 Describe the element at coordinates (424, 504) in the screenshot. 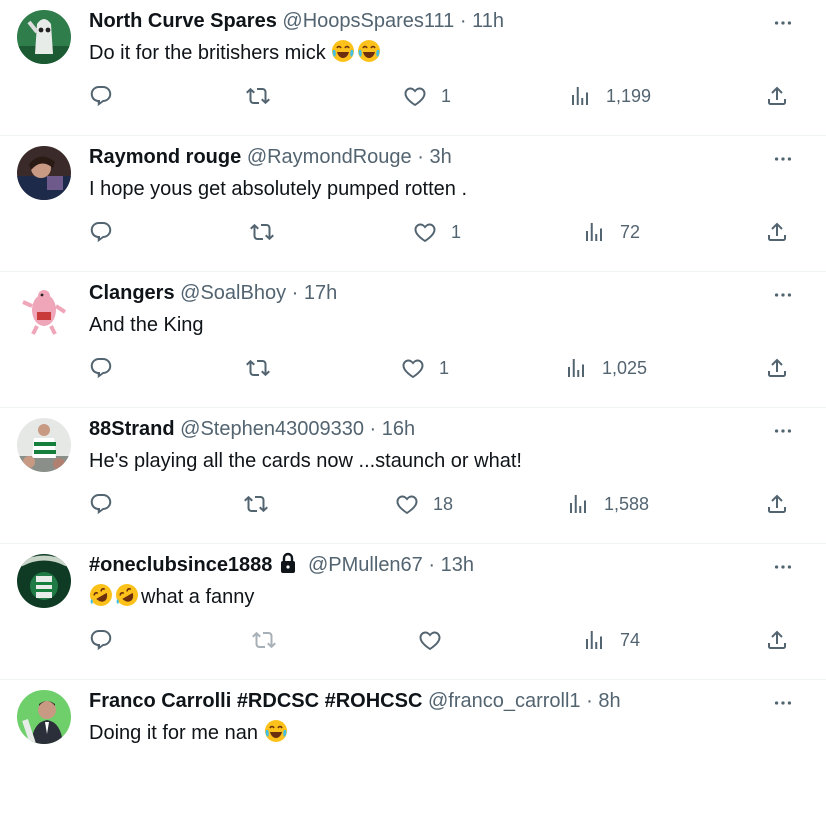

I see `like-button: 18` at that location.